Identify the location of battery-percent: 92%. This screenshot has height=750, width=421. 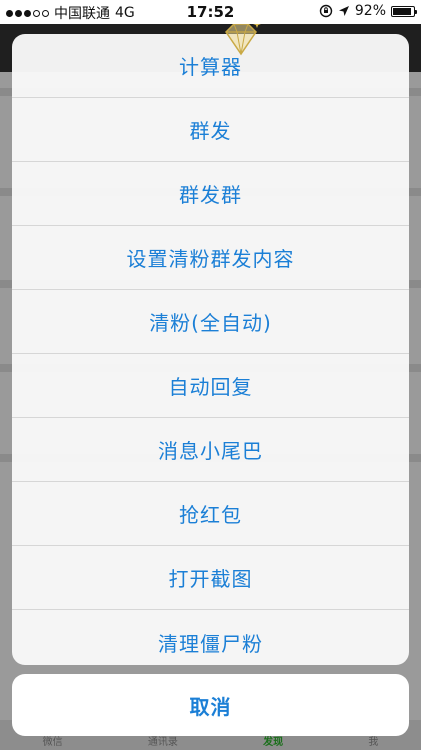
(370, 11).